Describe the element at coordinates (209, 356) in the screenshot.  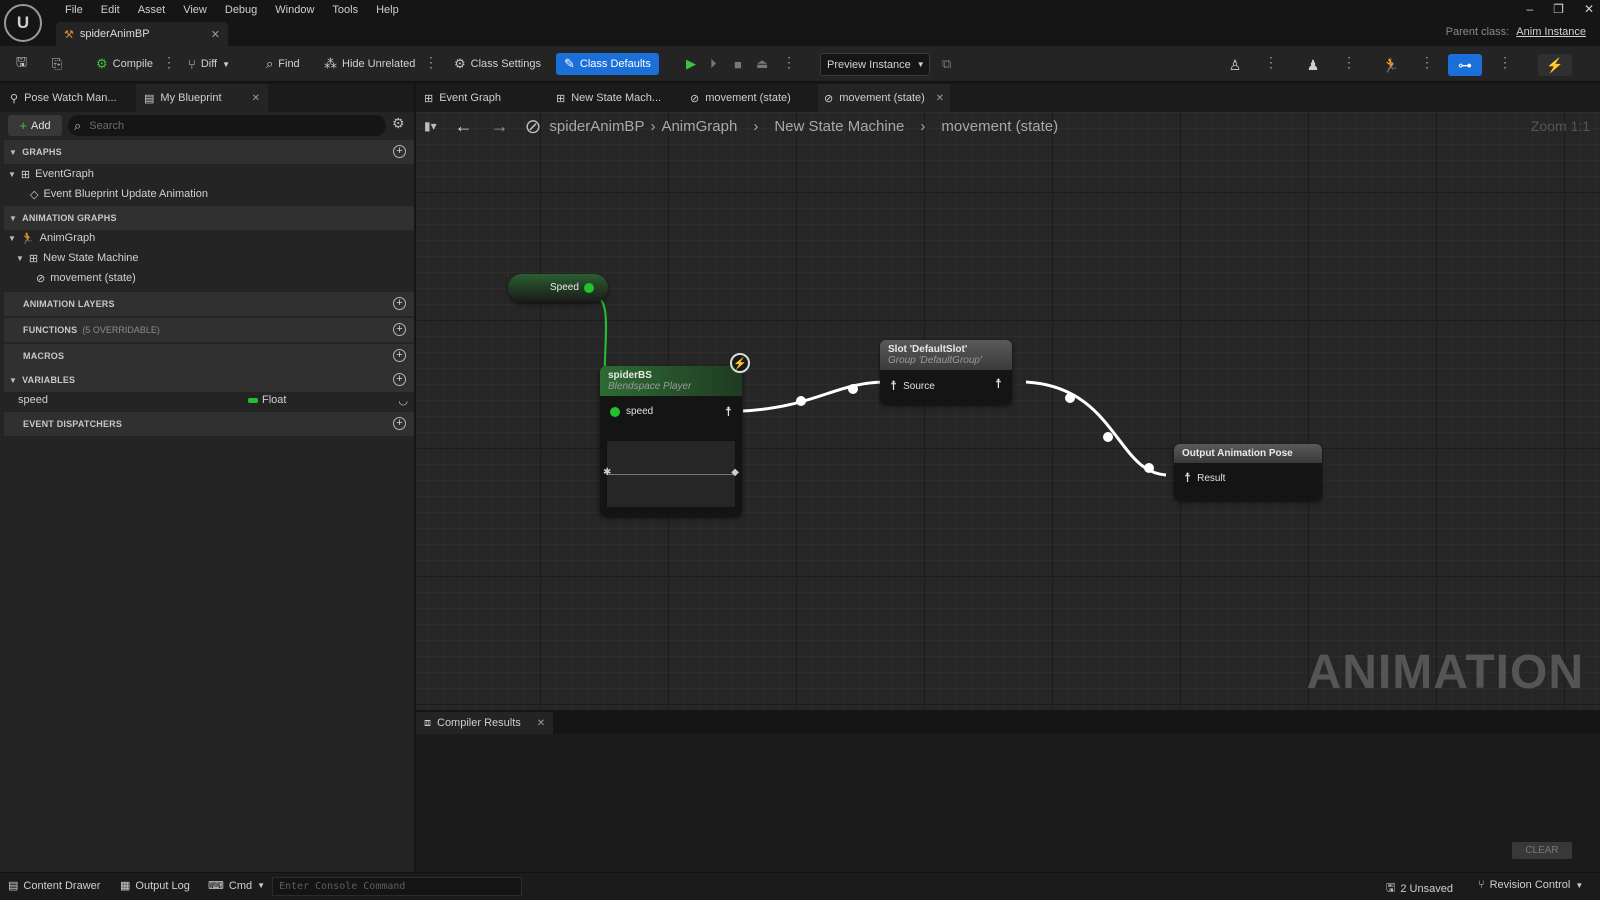
I see `section-macros: MACROS +` at that location.